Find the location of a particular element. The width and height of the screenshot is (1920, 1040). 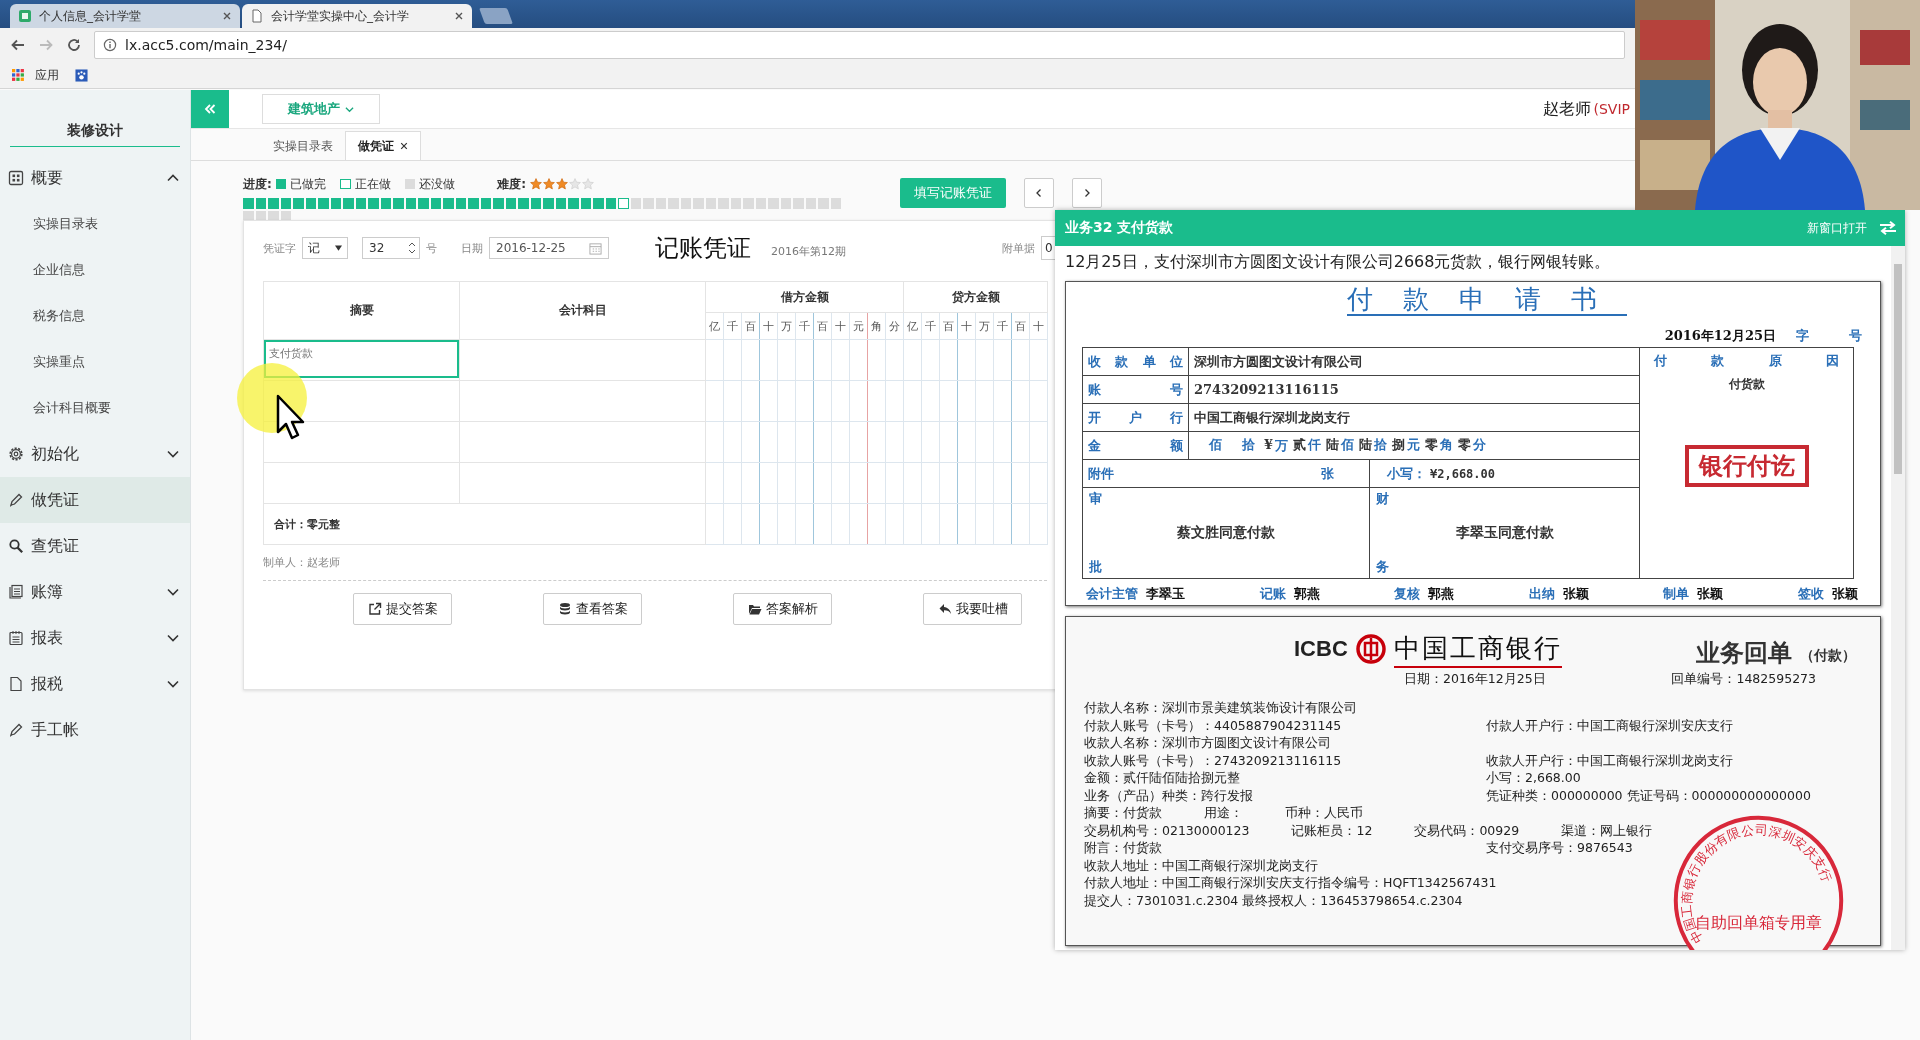

view-answer-button: 查看答案 is located at coordinates (592, 609).